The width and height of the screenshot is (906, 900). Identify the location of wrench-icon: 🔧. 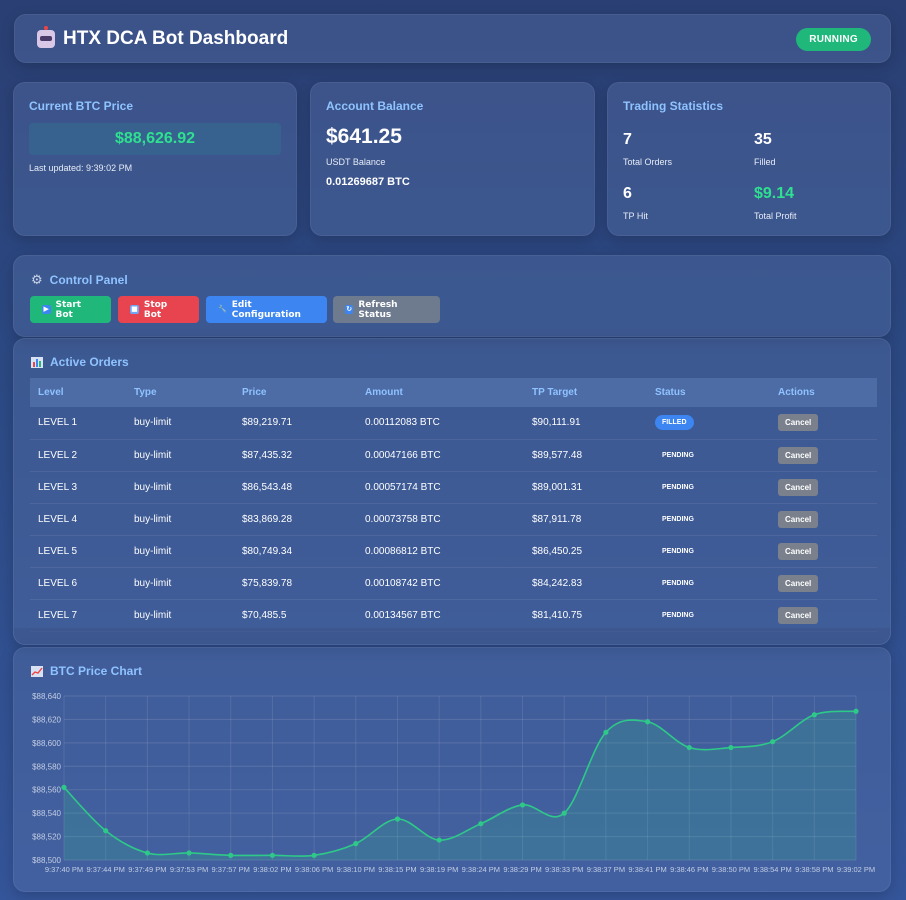
(222, 309).